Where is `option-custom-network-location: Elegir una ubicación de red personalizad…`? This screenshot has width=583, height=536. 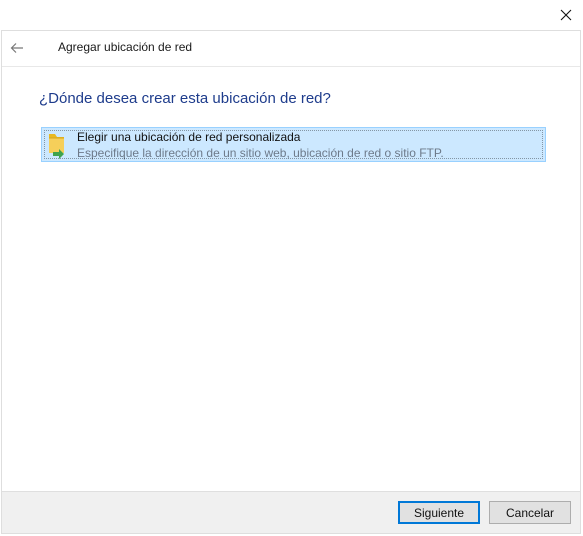 option-custom-network-location: Elegir una ubicación de red personalizad… is located at coordinates (293, 144).